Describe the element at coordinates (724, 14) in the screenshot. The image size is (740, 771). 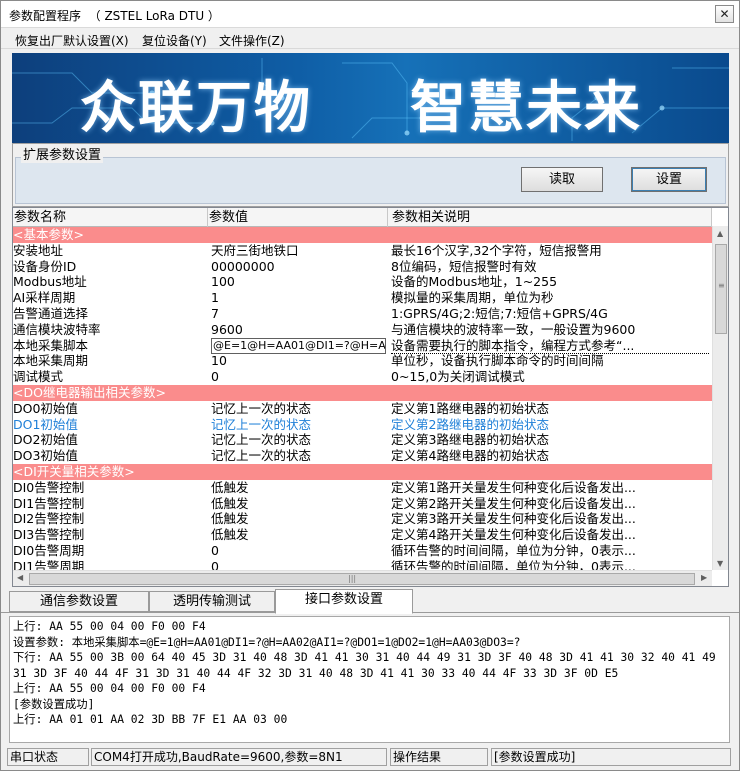
I see `close-icon: ✕` at that location.